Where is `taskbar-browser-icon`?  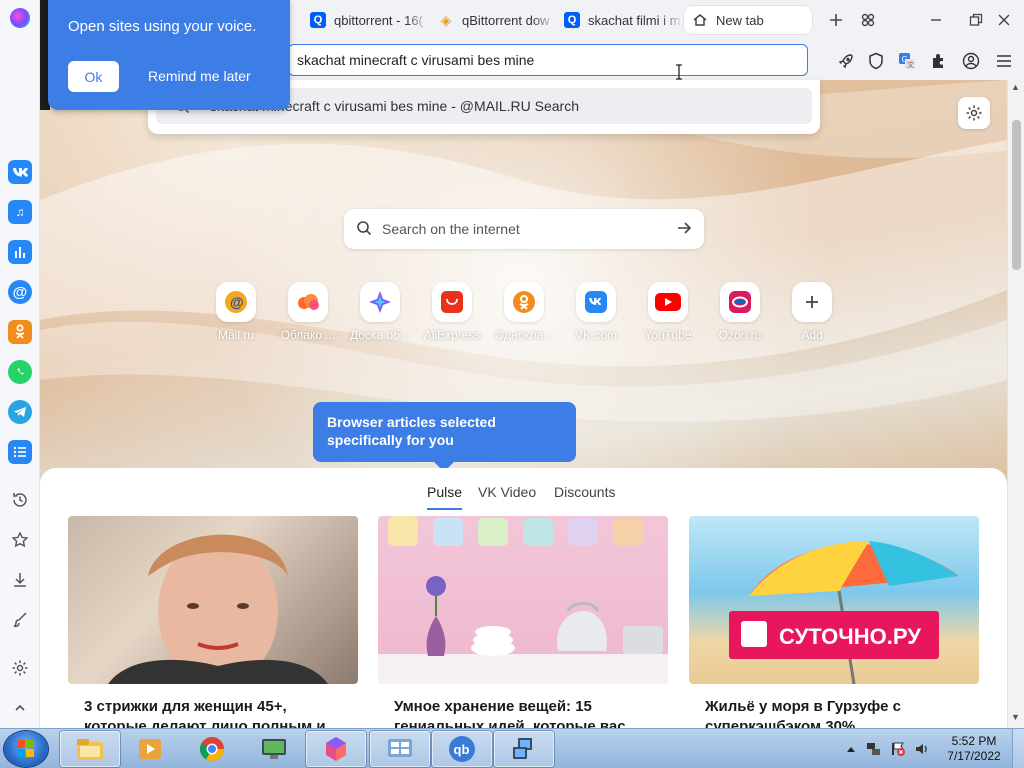
taskbar-browser-icon is located at coordinates (336, 749).